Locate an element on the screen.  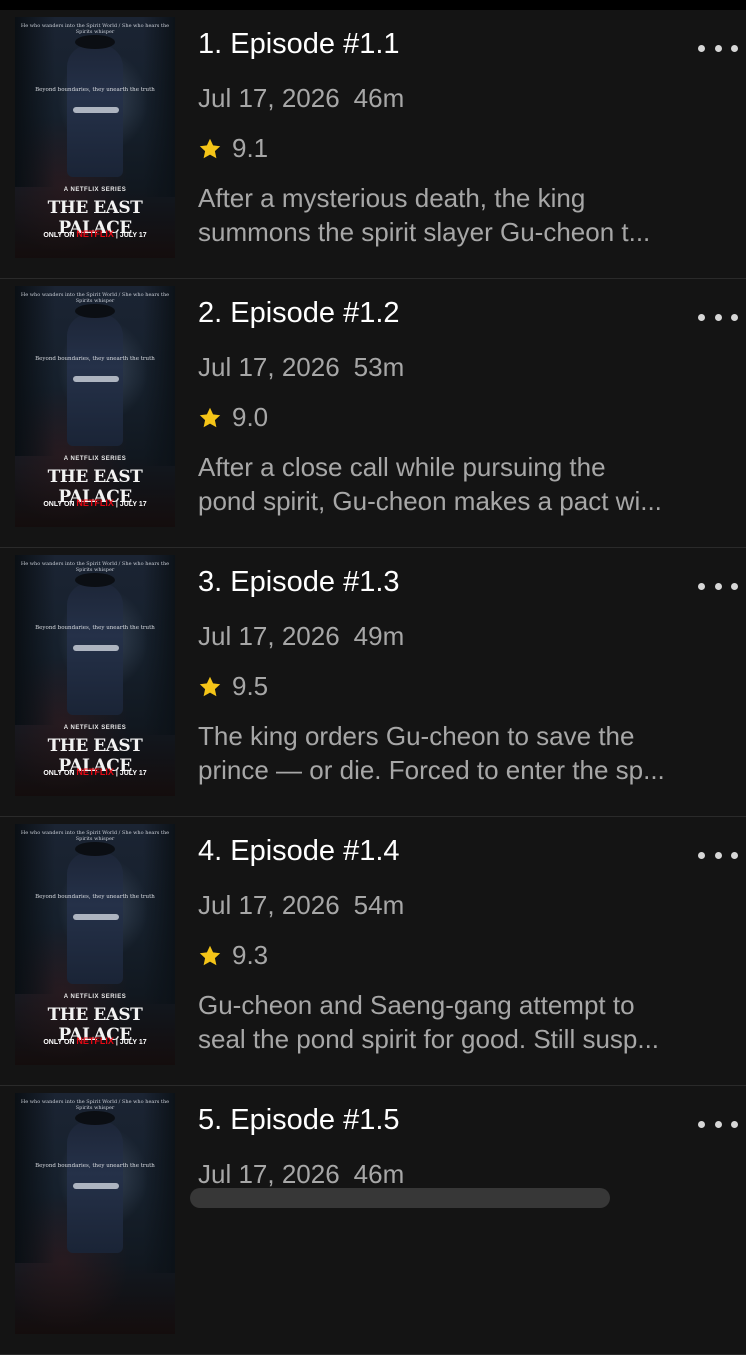
episode-title: 5. Episode #1.5 is located at coordinates (299, 1120).